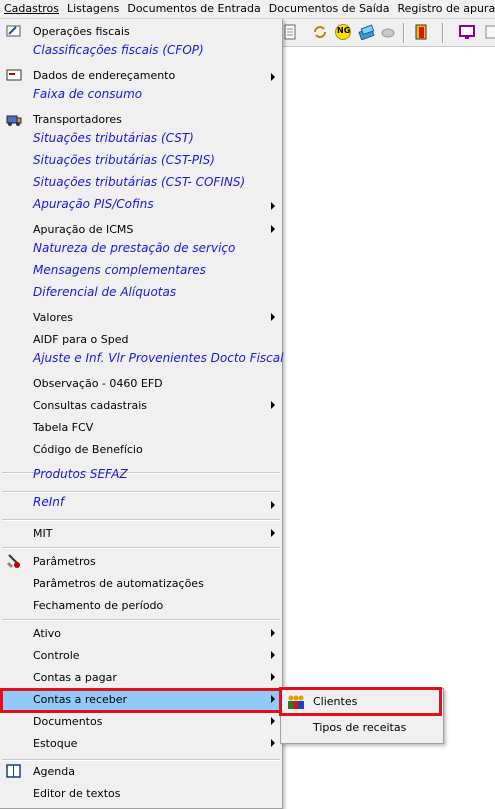  I want to click on menu-item-faixa-consumo: Faixa de consumo, so click(141, 95).